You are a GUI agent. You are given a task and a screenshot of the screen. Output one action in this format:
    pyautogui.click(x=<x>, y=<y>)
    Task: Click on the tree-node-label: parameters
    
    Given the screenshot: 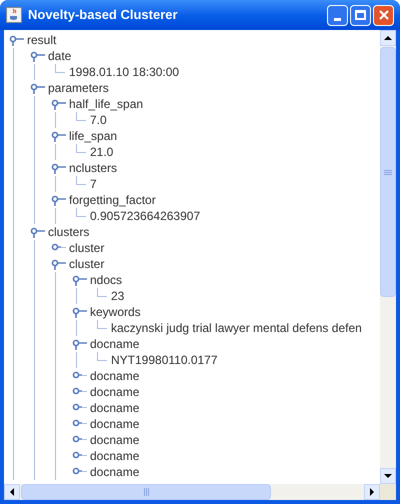 What is the action you would take?
    pyautogui.click(x=78, y=88)
    